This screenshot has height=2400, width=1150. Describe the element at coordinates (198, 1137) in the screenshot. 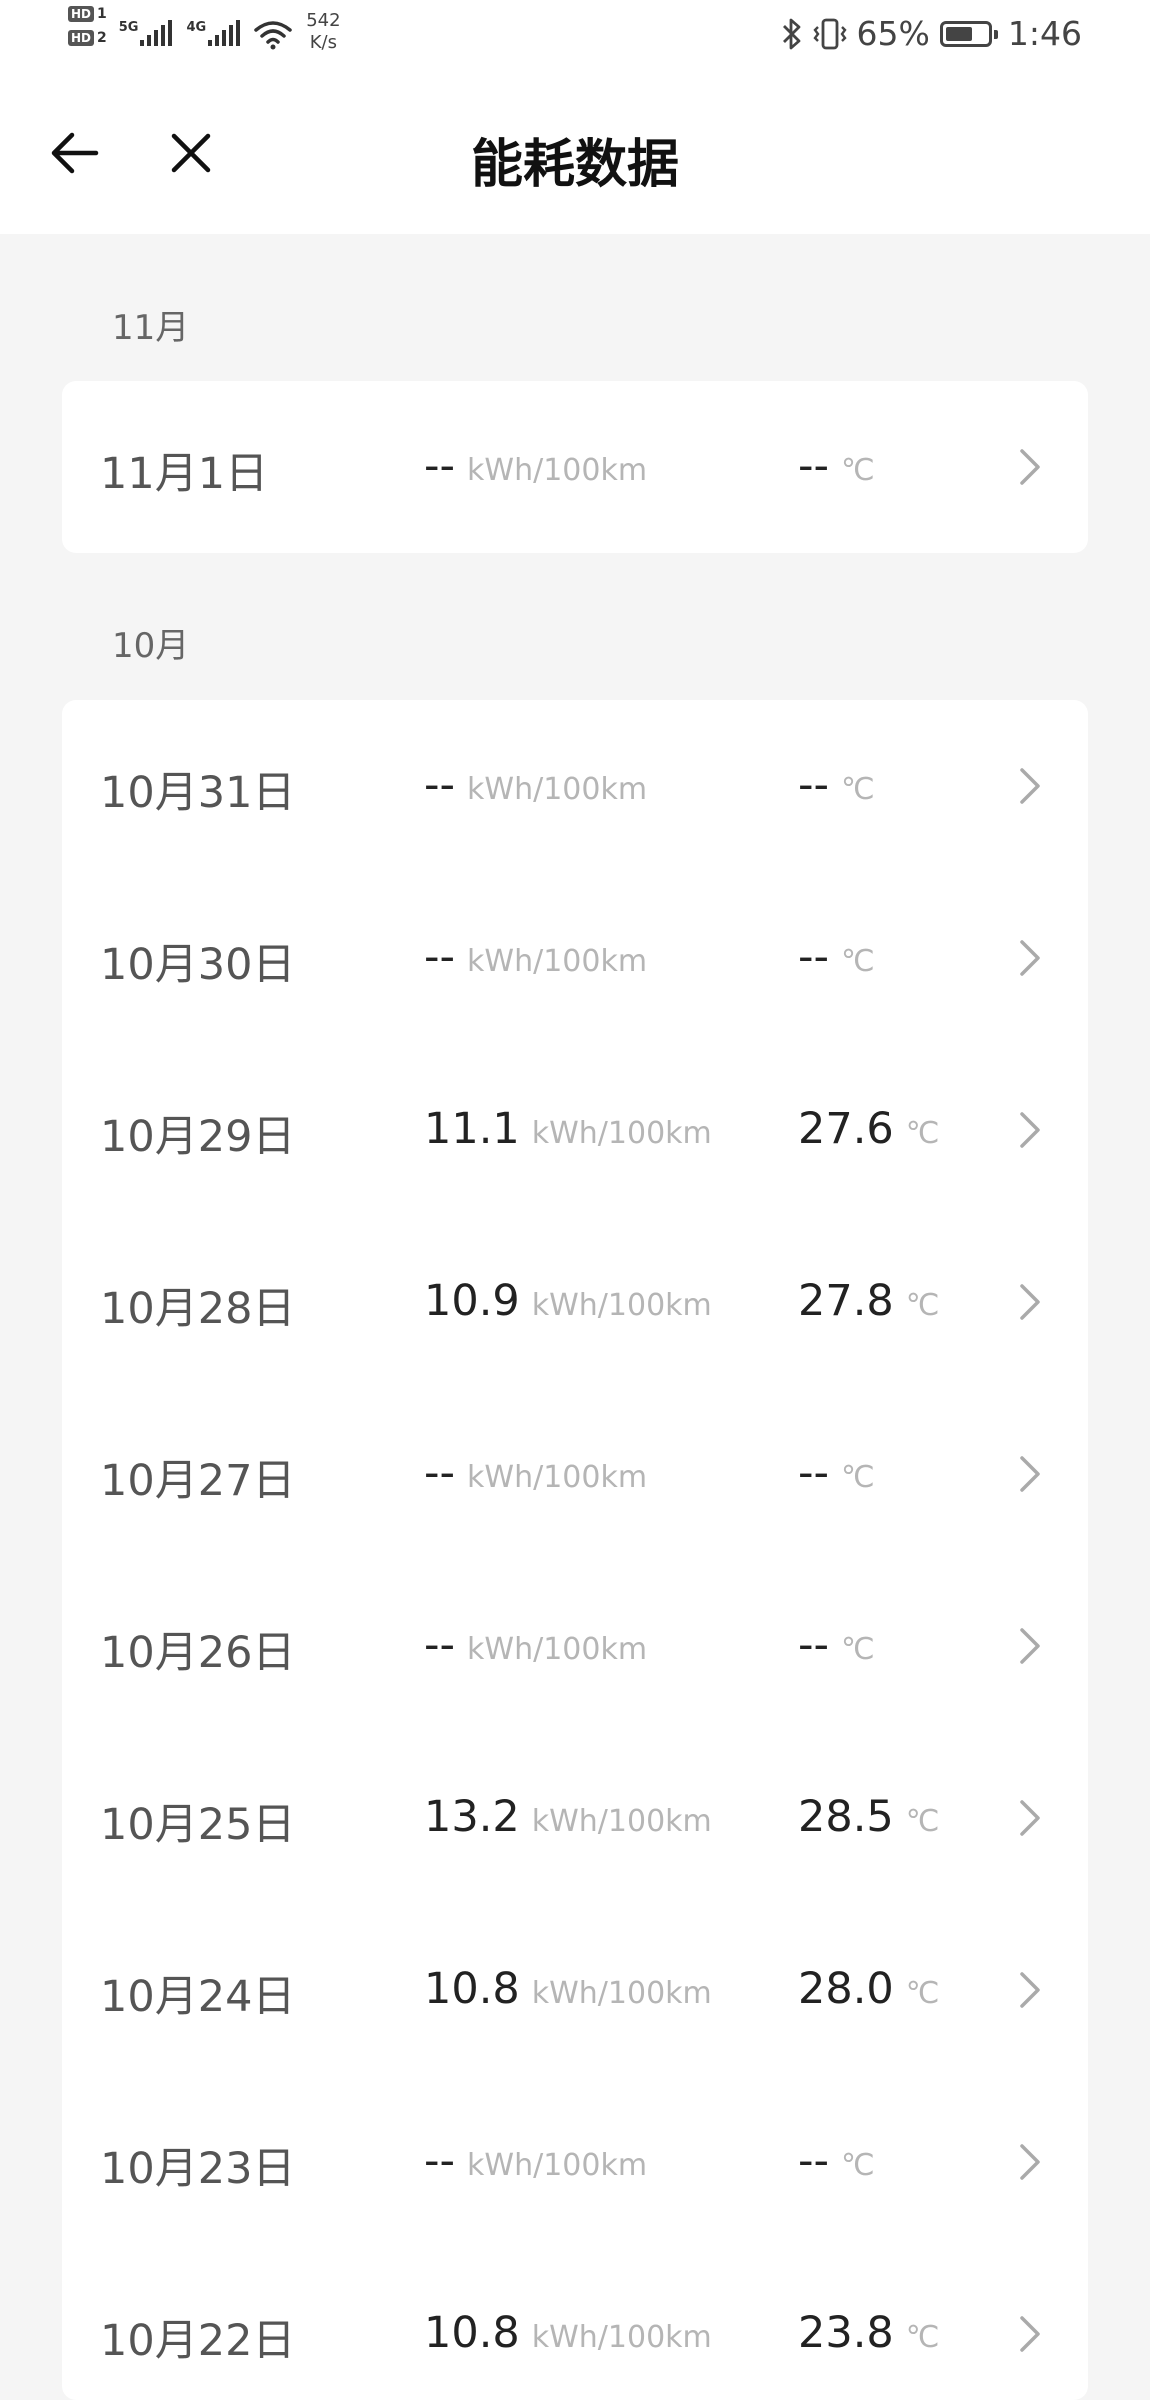

I see `date-label: 10月29日` at that location.